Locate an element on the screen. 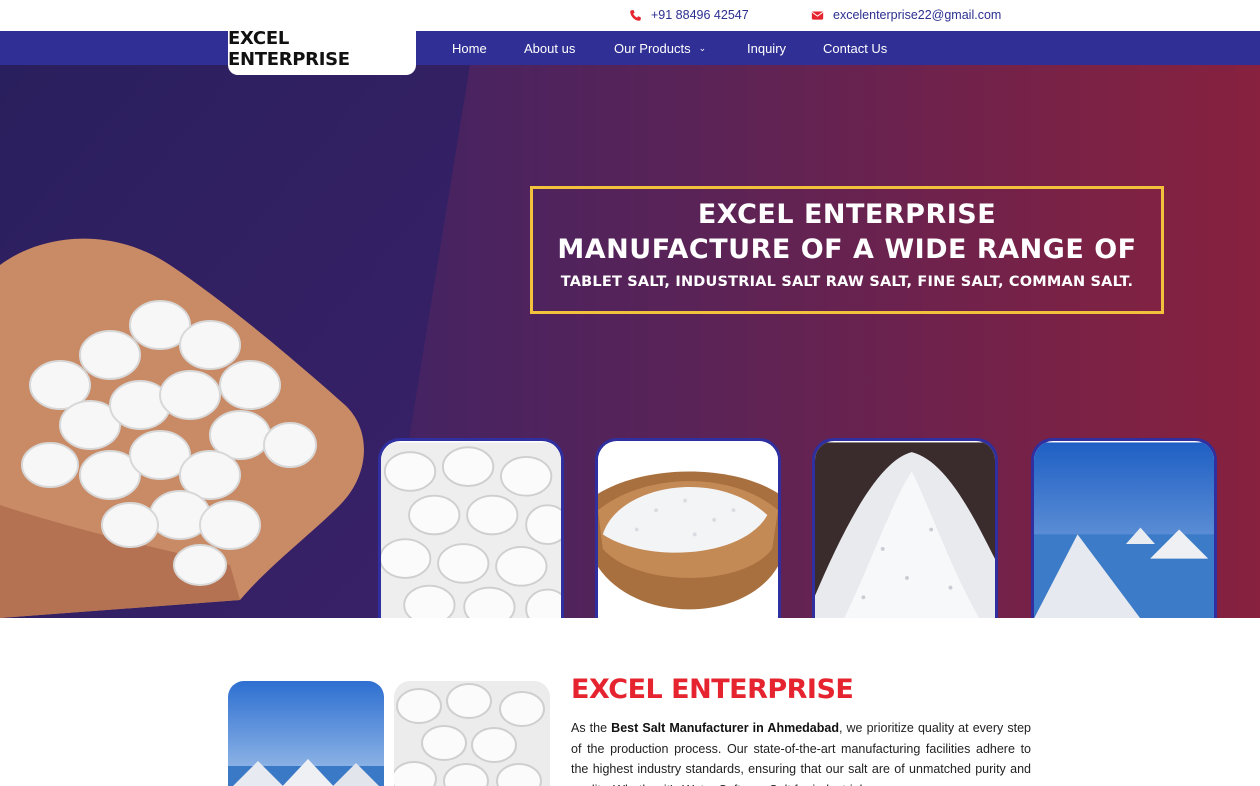  nav-contact: Contact Us is located at coordinates (855, 48).